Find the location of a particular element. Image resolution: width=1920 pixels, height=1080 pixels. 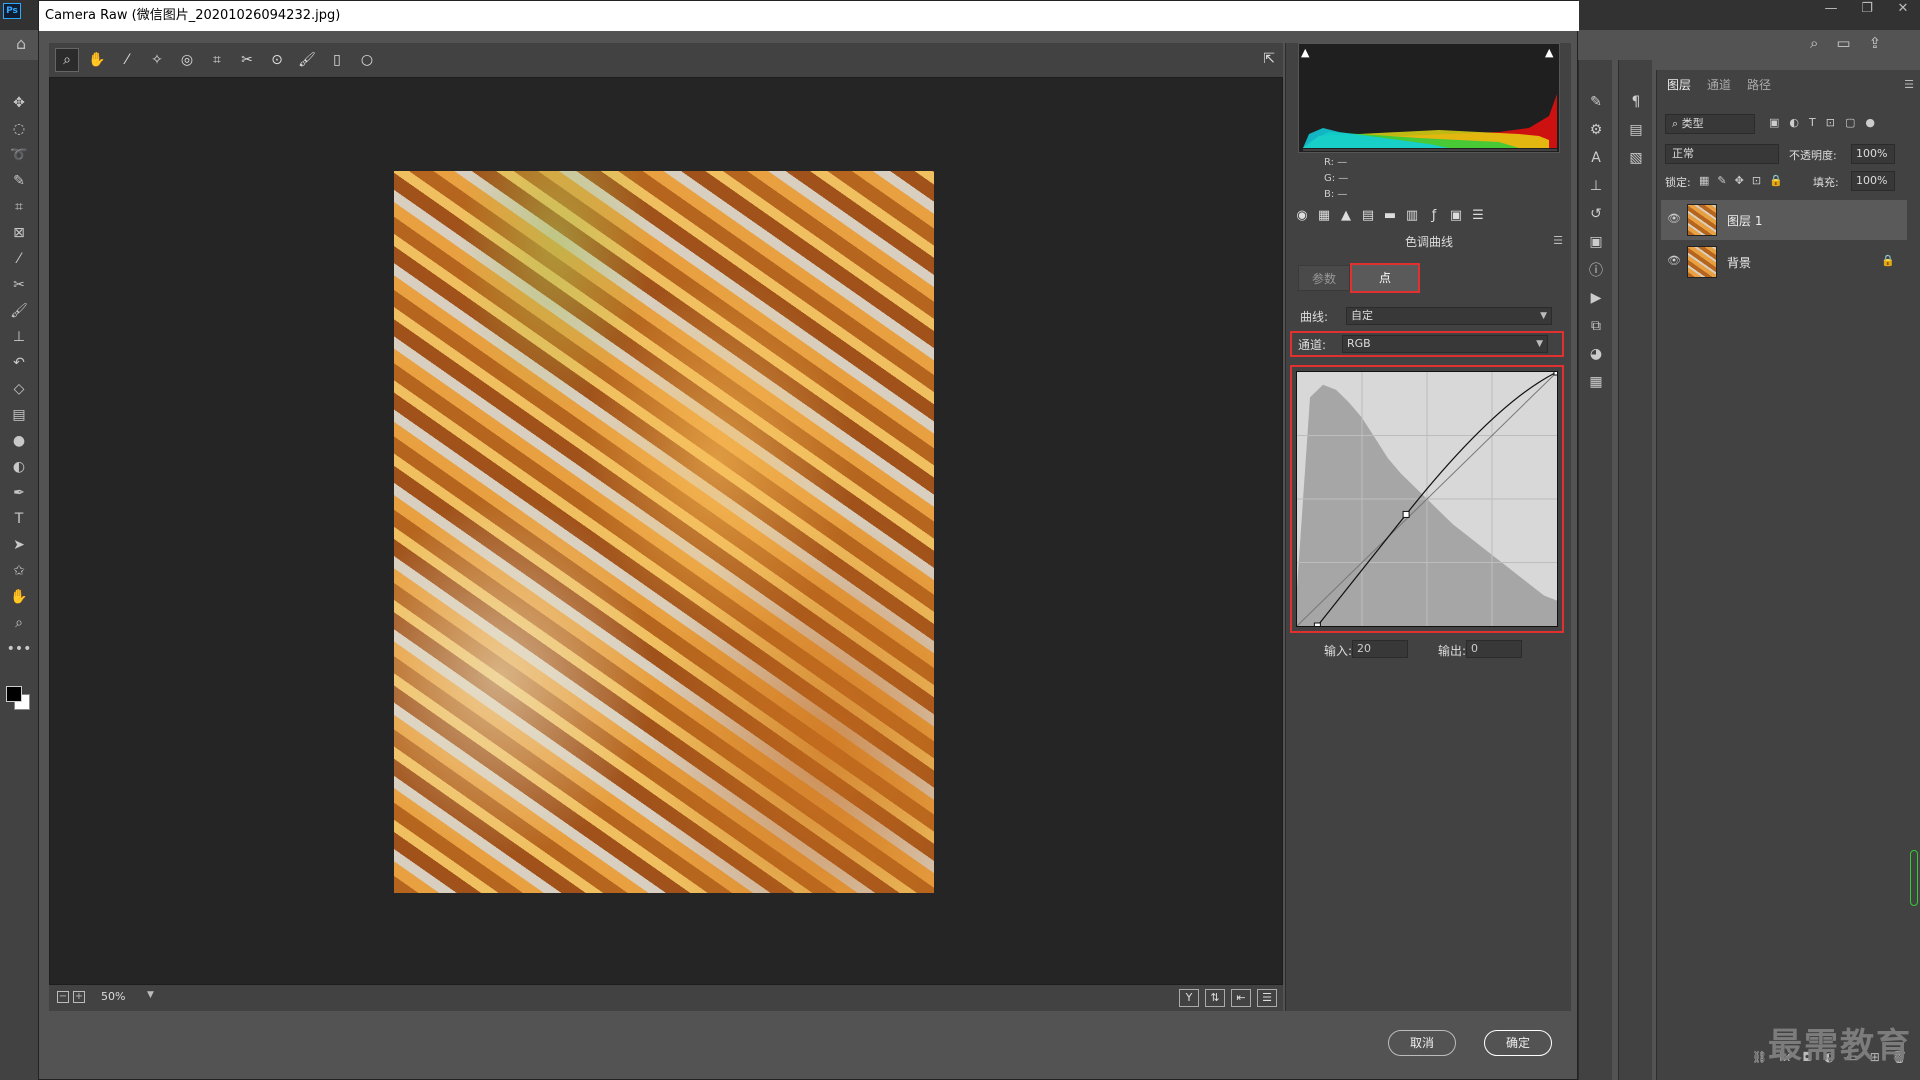

stamp-tool-icon: ⊥ is located at coordinates (19, 337).